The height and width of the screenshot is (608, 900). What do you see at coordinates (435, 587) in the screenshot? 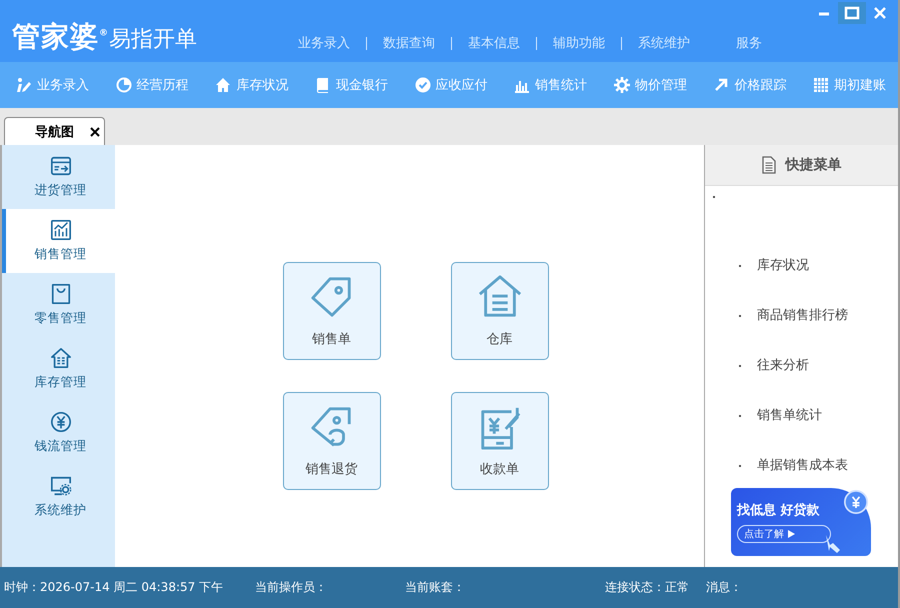
I see `status-text: 当前账套：` at bounding box center [435, 587].